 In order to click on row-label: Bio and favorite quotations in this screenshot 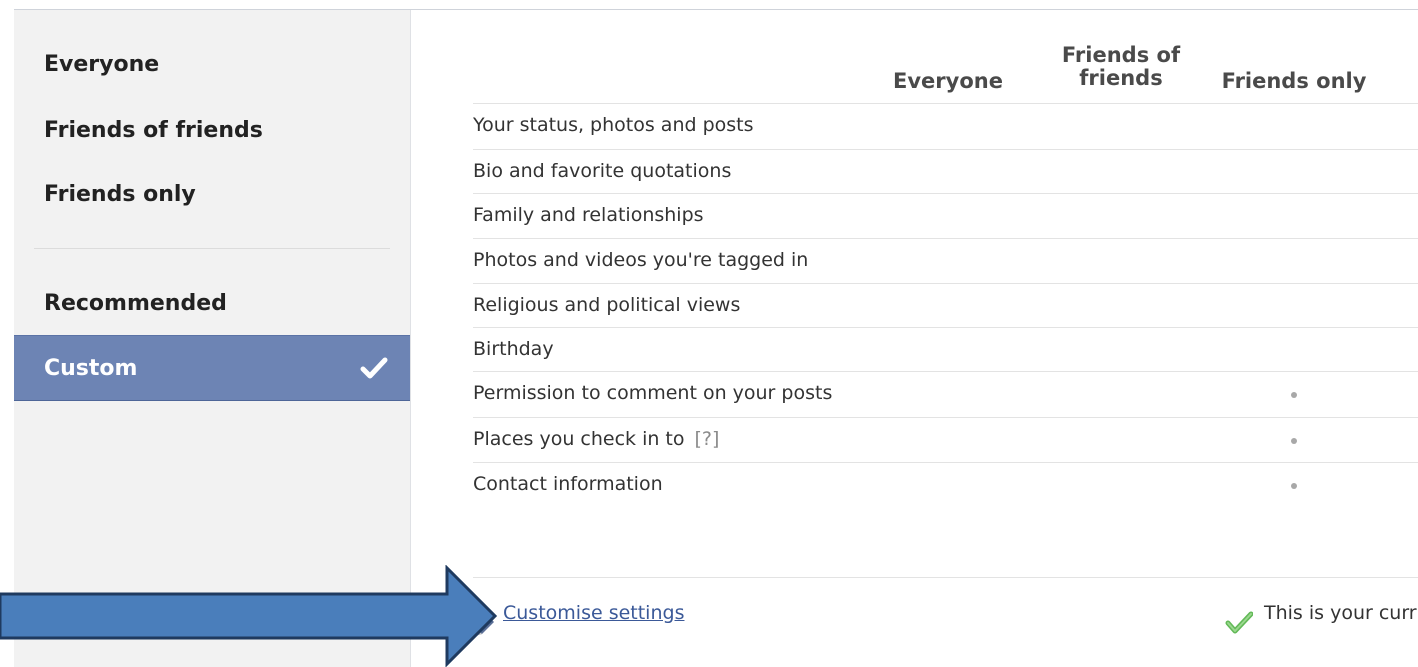, I will do `click(602, 171)`.